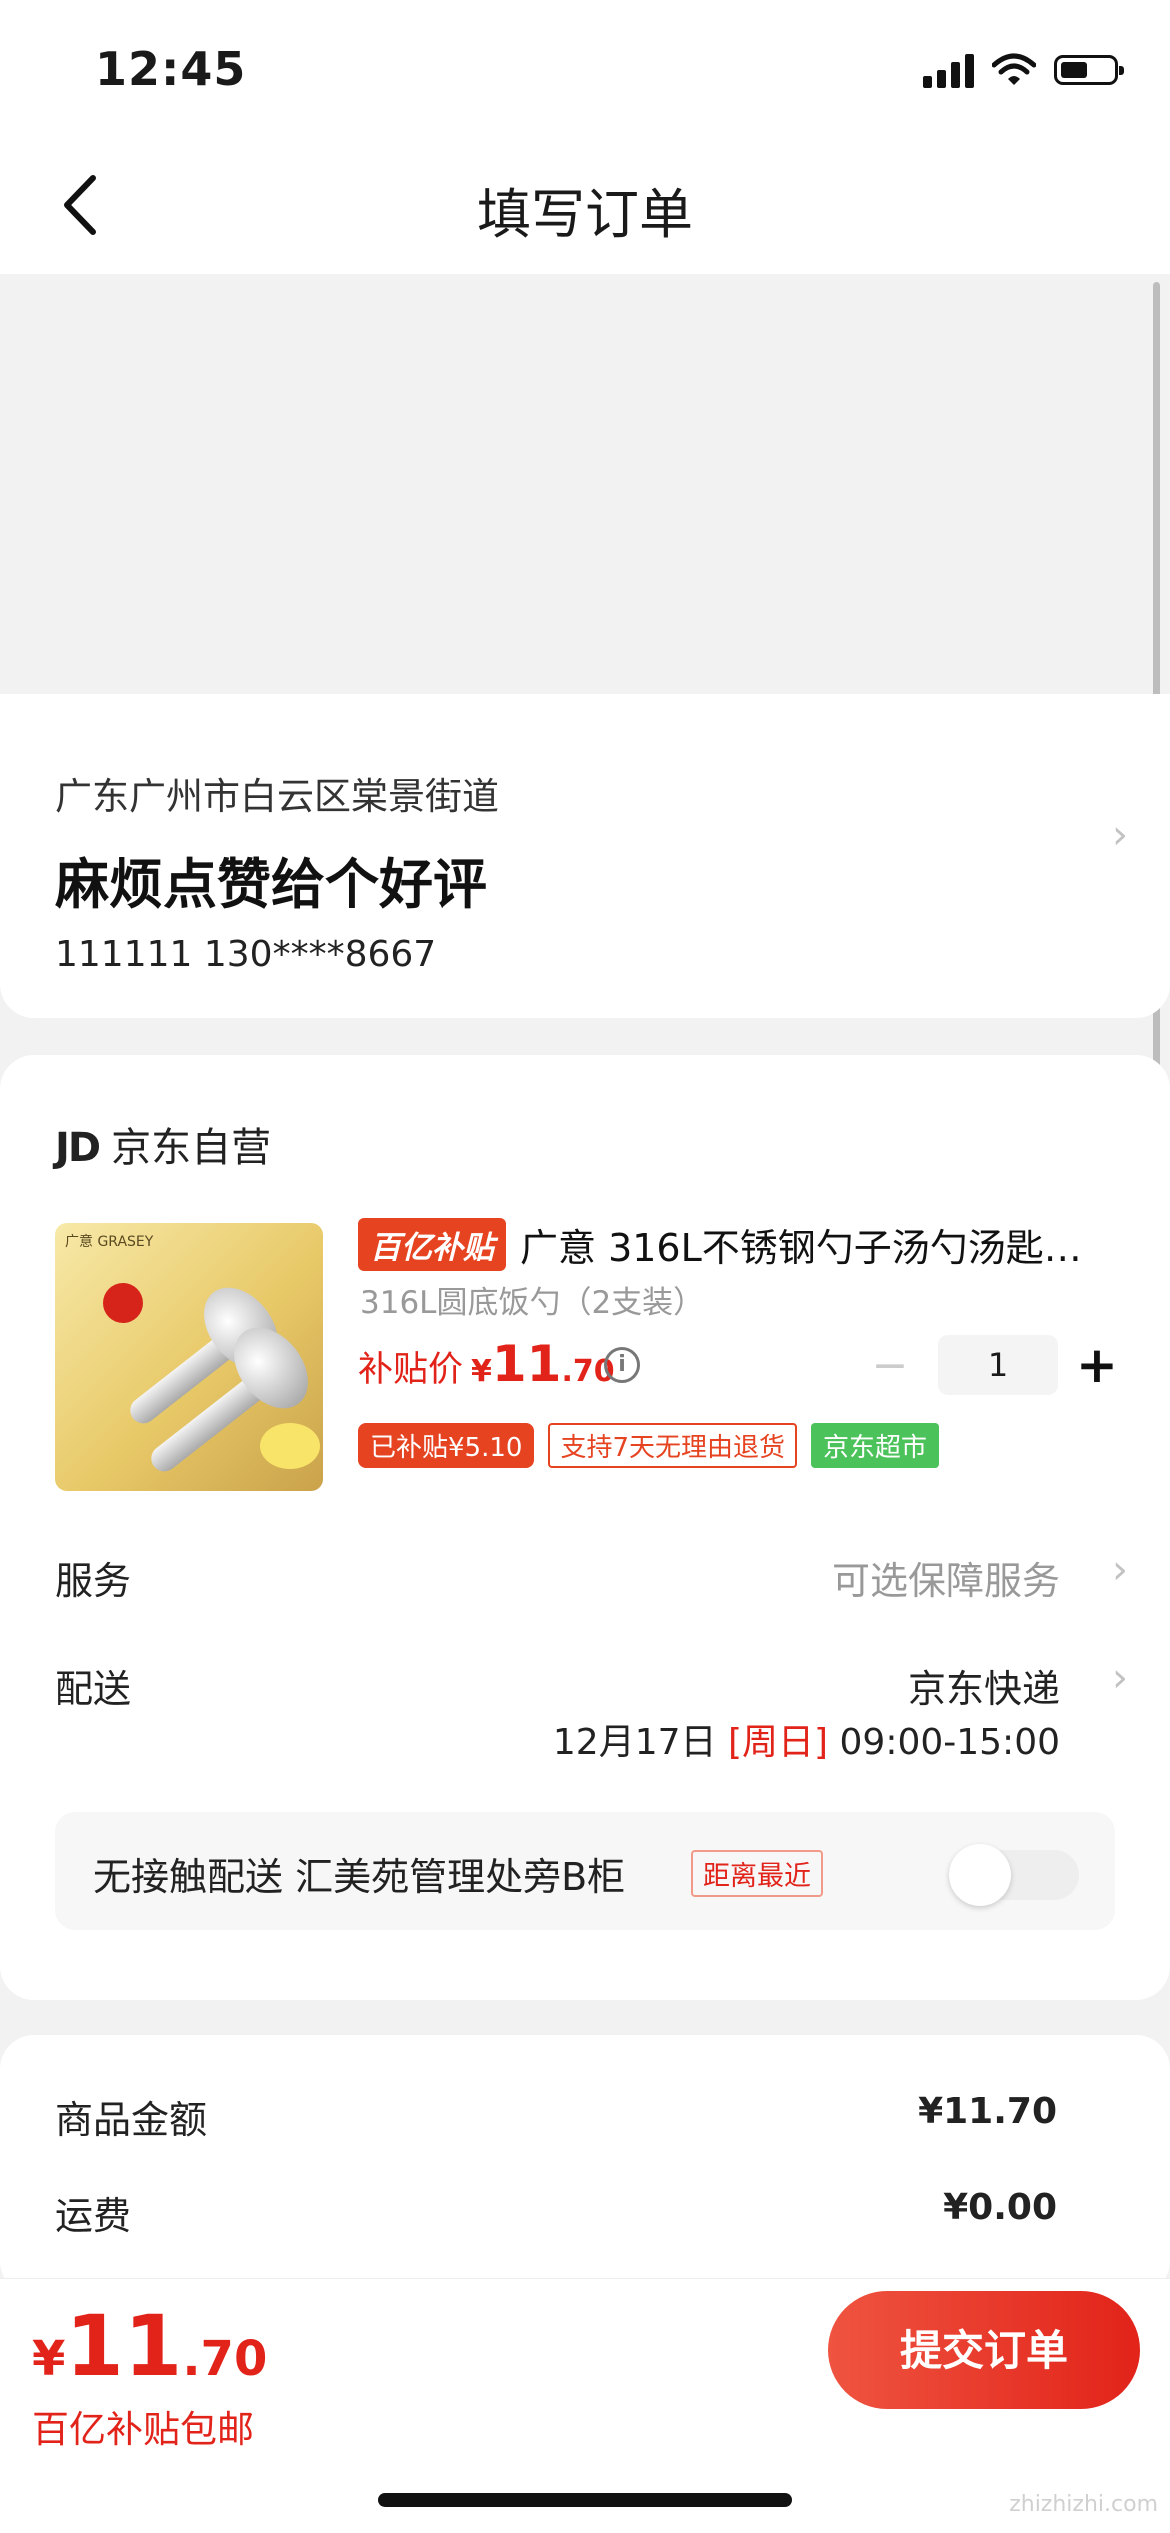  I want to click on contactless-delivery-row: 无接触配送 汇美苑管理处旁B柜 距离最近, so click(585, 1871).